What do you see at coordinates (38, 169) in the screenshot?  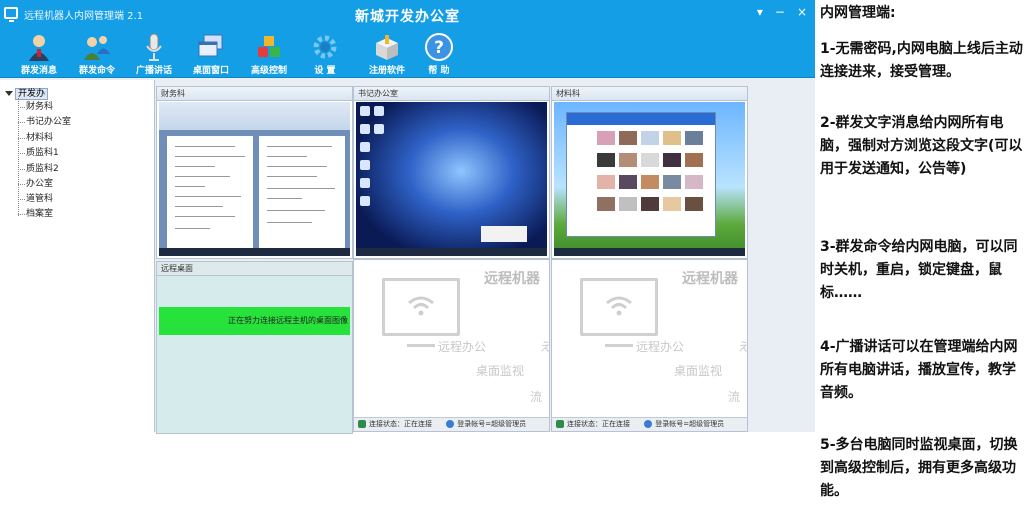 I see `tree-item: 质监科2` at bounding box center [38, 169].